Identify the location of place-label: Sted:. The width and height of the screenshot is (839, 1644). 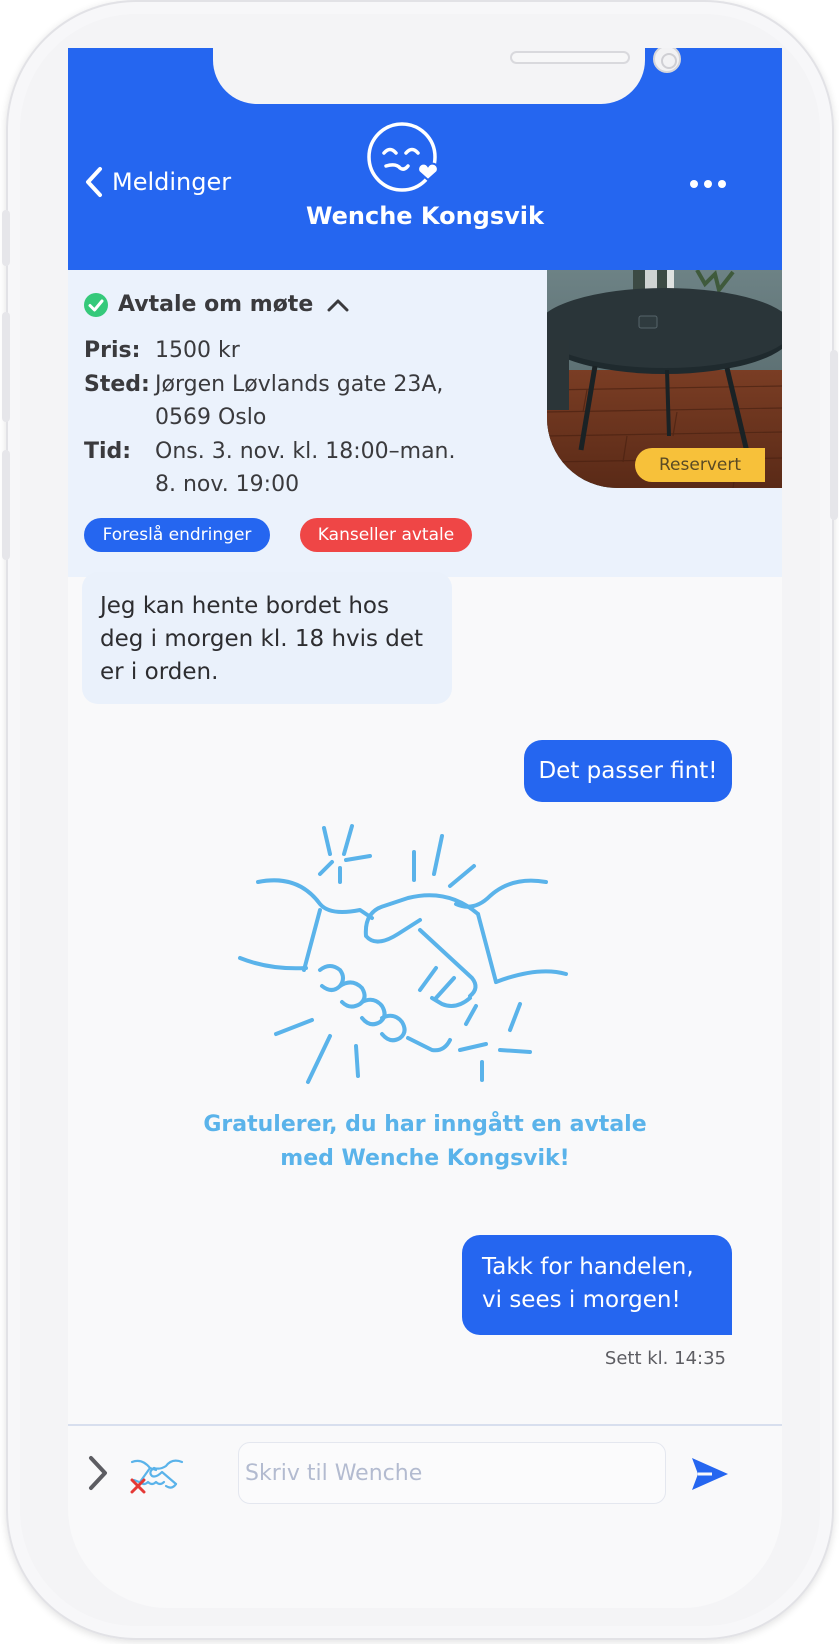
(117, 384).